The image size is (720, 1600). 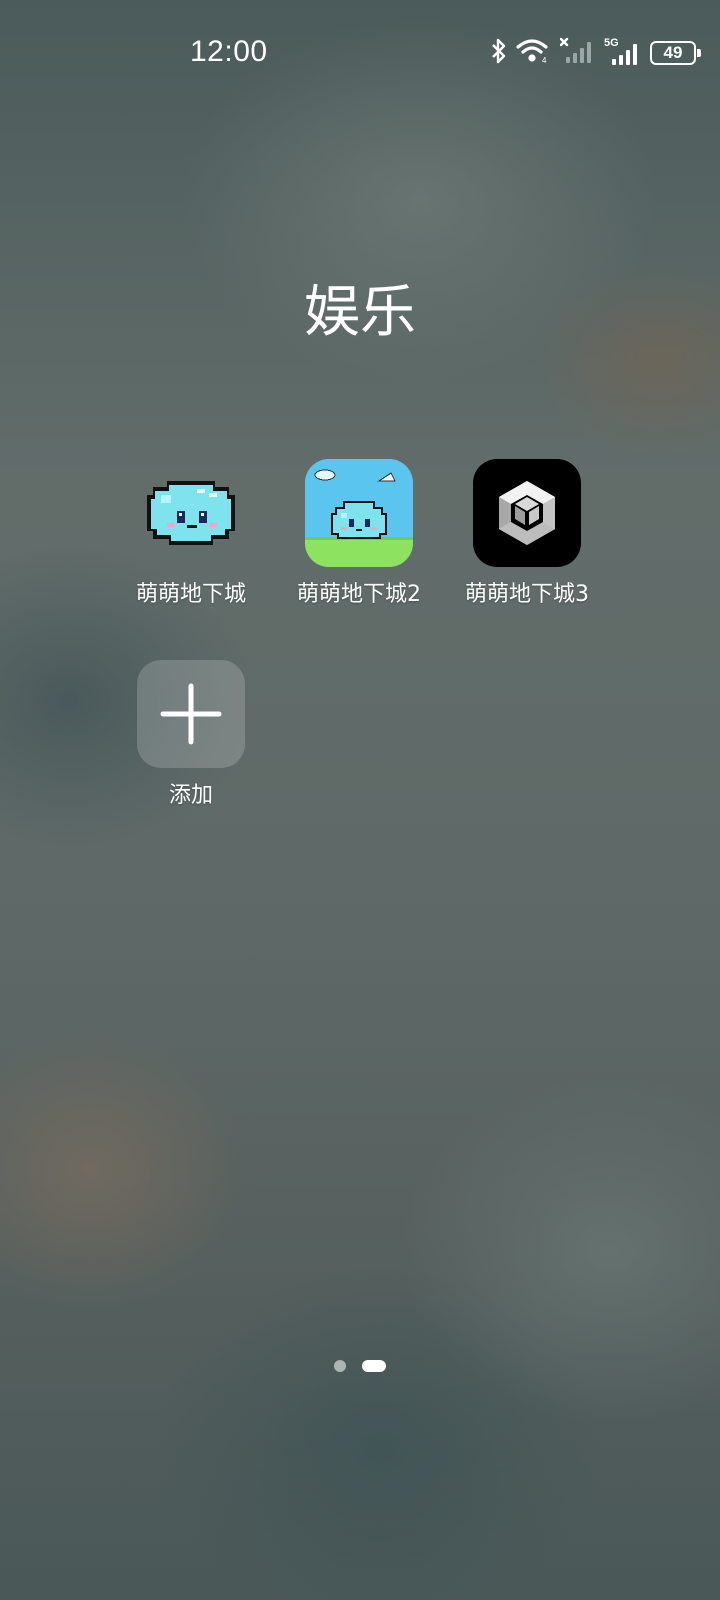 I want to click on app-label: 萌萌地下城, so click(x=190, y=594).